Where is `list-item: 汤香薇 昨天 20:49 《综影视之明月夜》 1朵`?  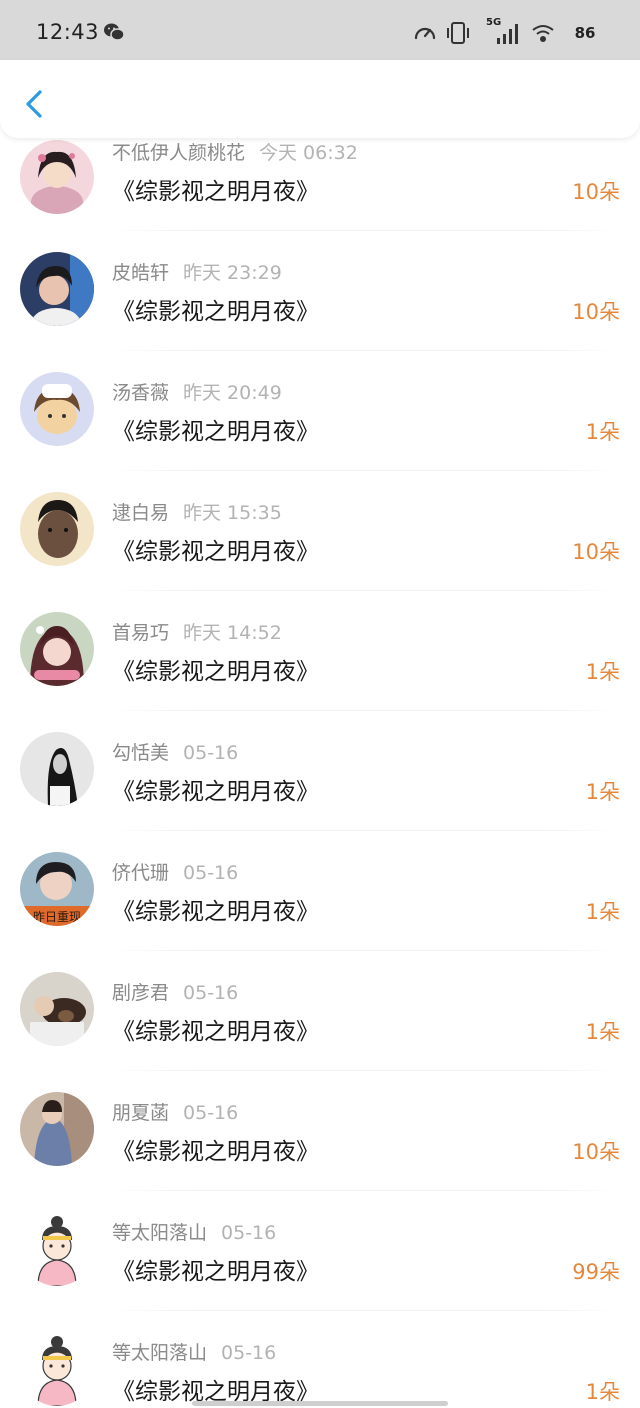
list-item: 汤香薇 昨天 20:49 《综影视之明月夜》 1朵 is located at coordinates (320, 428).